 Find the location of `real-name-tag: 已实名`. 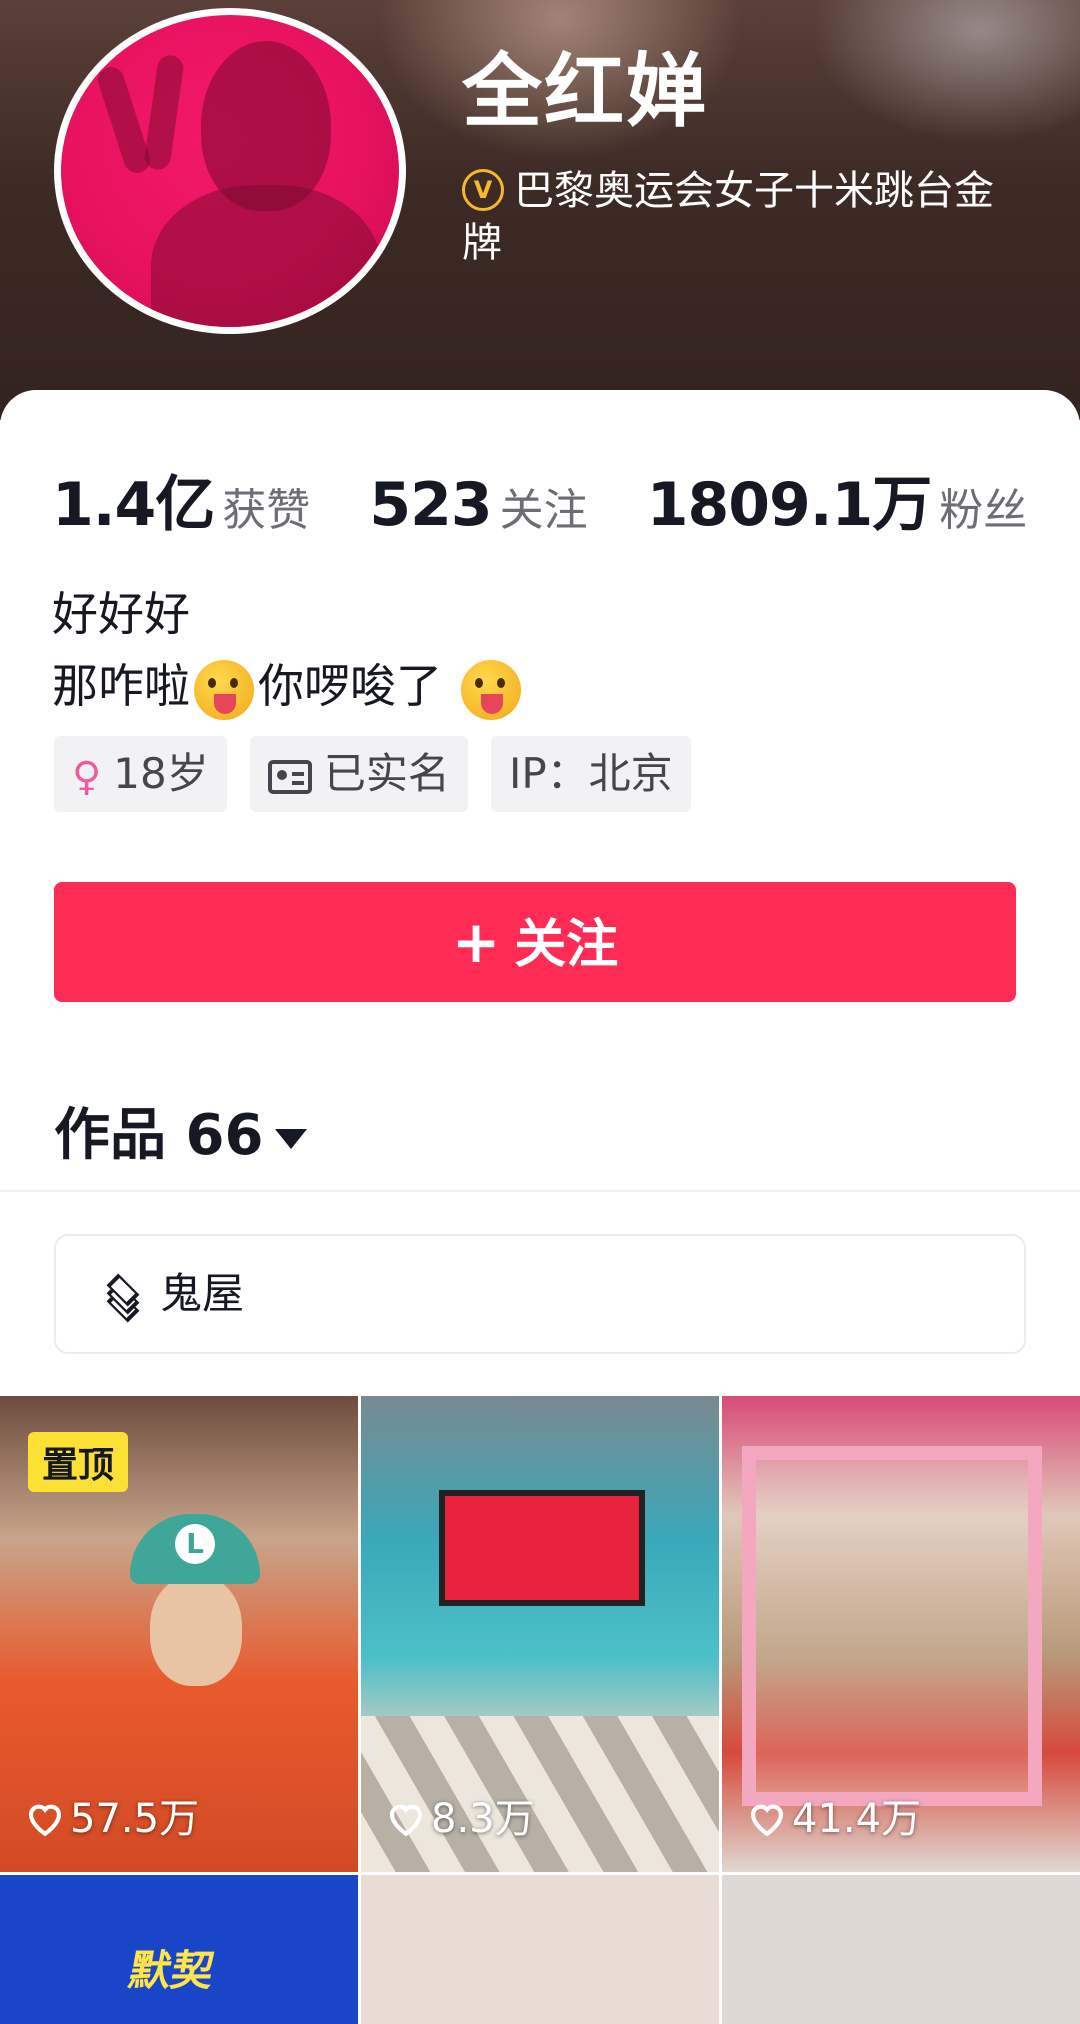

real-name-tag: 已实名 is located at coordinates (358, 774).